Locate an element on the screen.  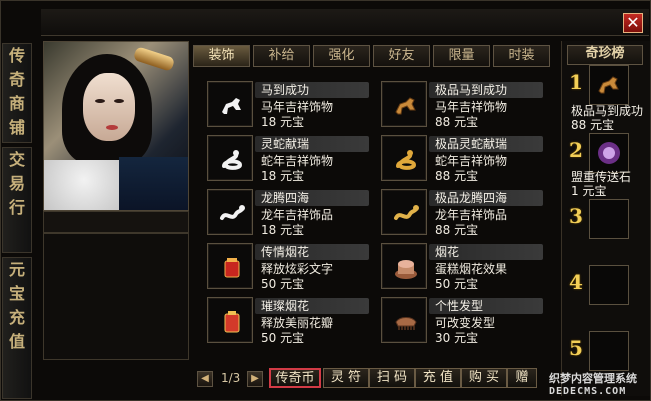
item-card: 个性发型 可改变发型 30 元宝 is located at coordinates (463, 321).